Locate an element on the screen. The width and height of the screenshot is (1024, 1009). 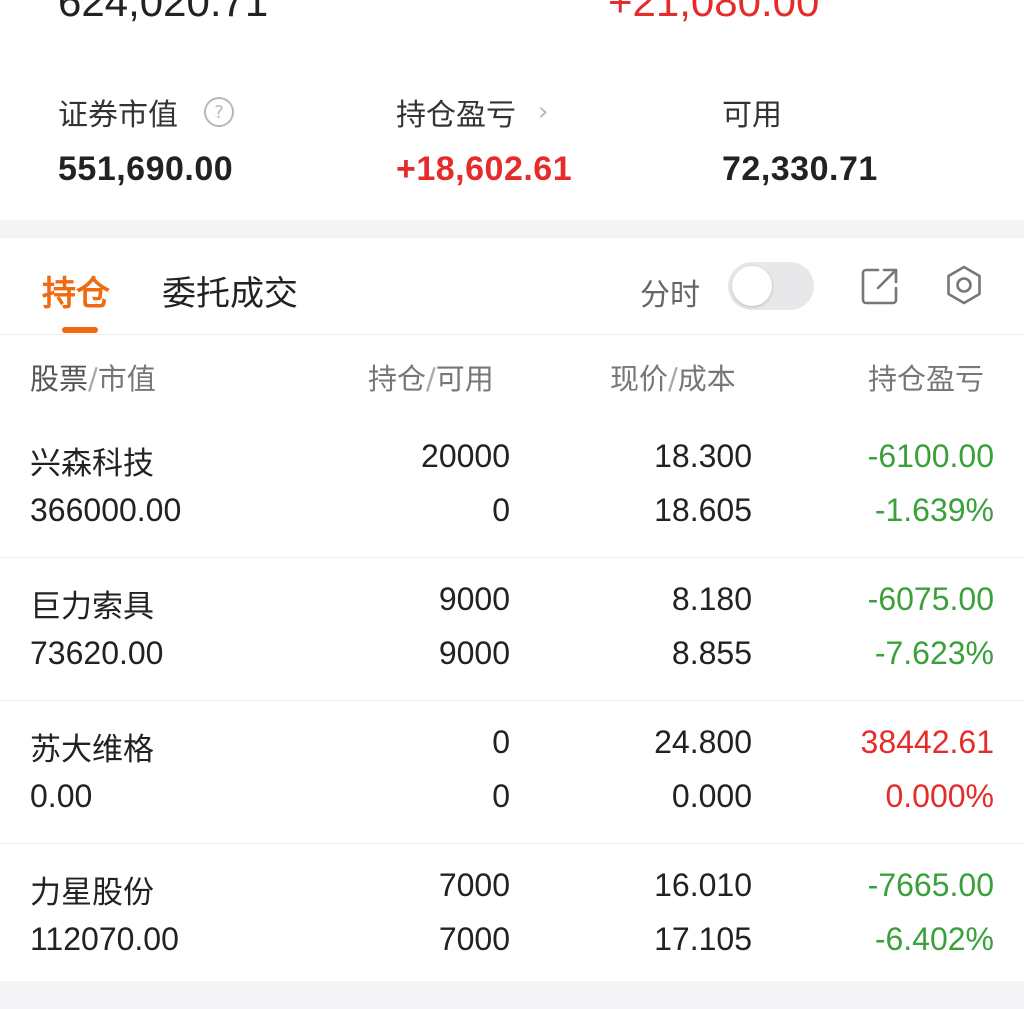
available-metric: 可用 72,330.71 is located at coordinates (800, 139).